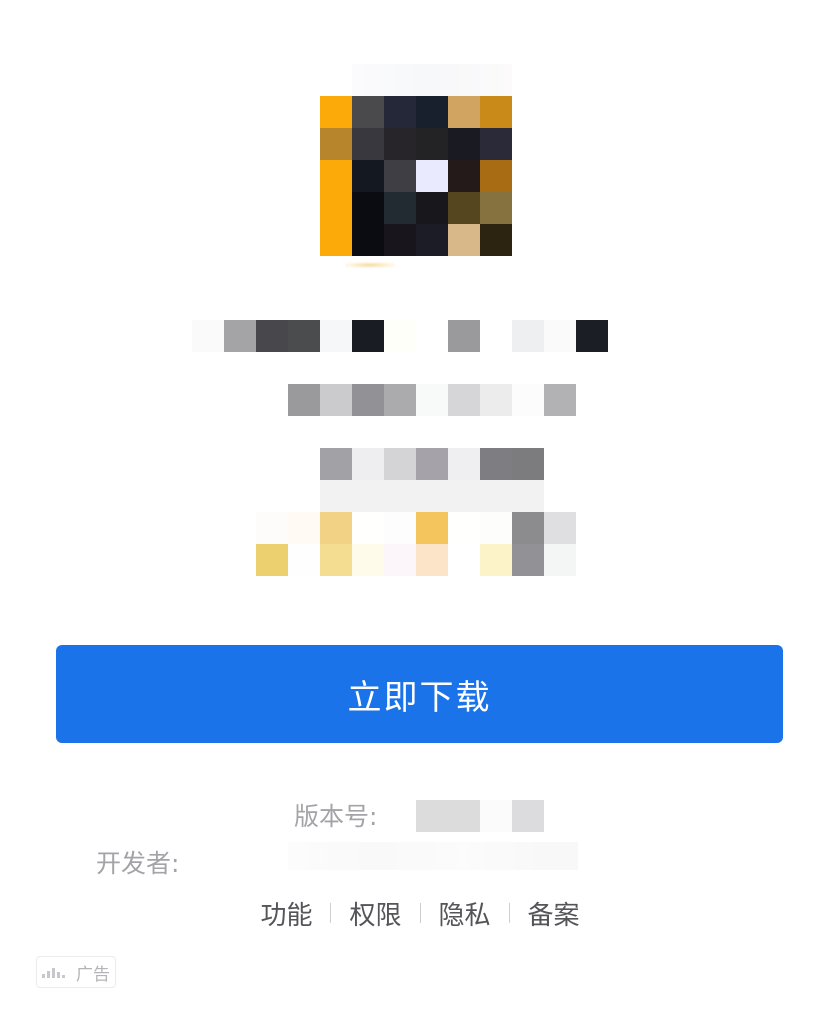 This screenshot has width=840, height=1024. Describe the element at coordinates (56, 972) in the screenshot. I see `ad-logo-icon` at that location.